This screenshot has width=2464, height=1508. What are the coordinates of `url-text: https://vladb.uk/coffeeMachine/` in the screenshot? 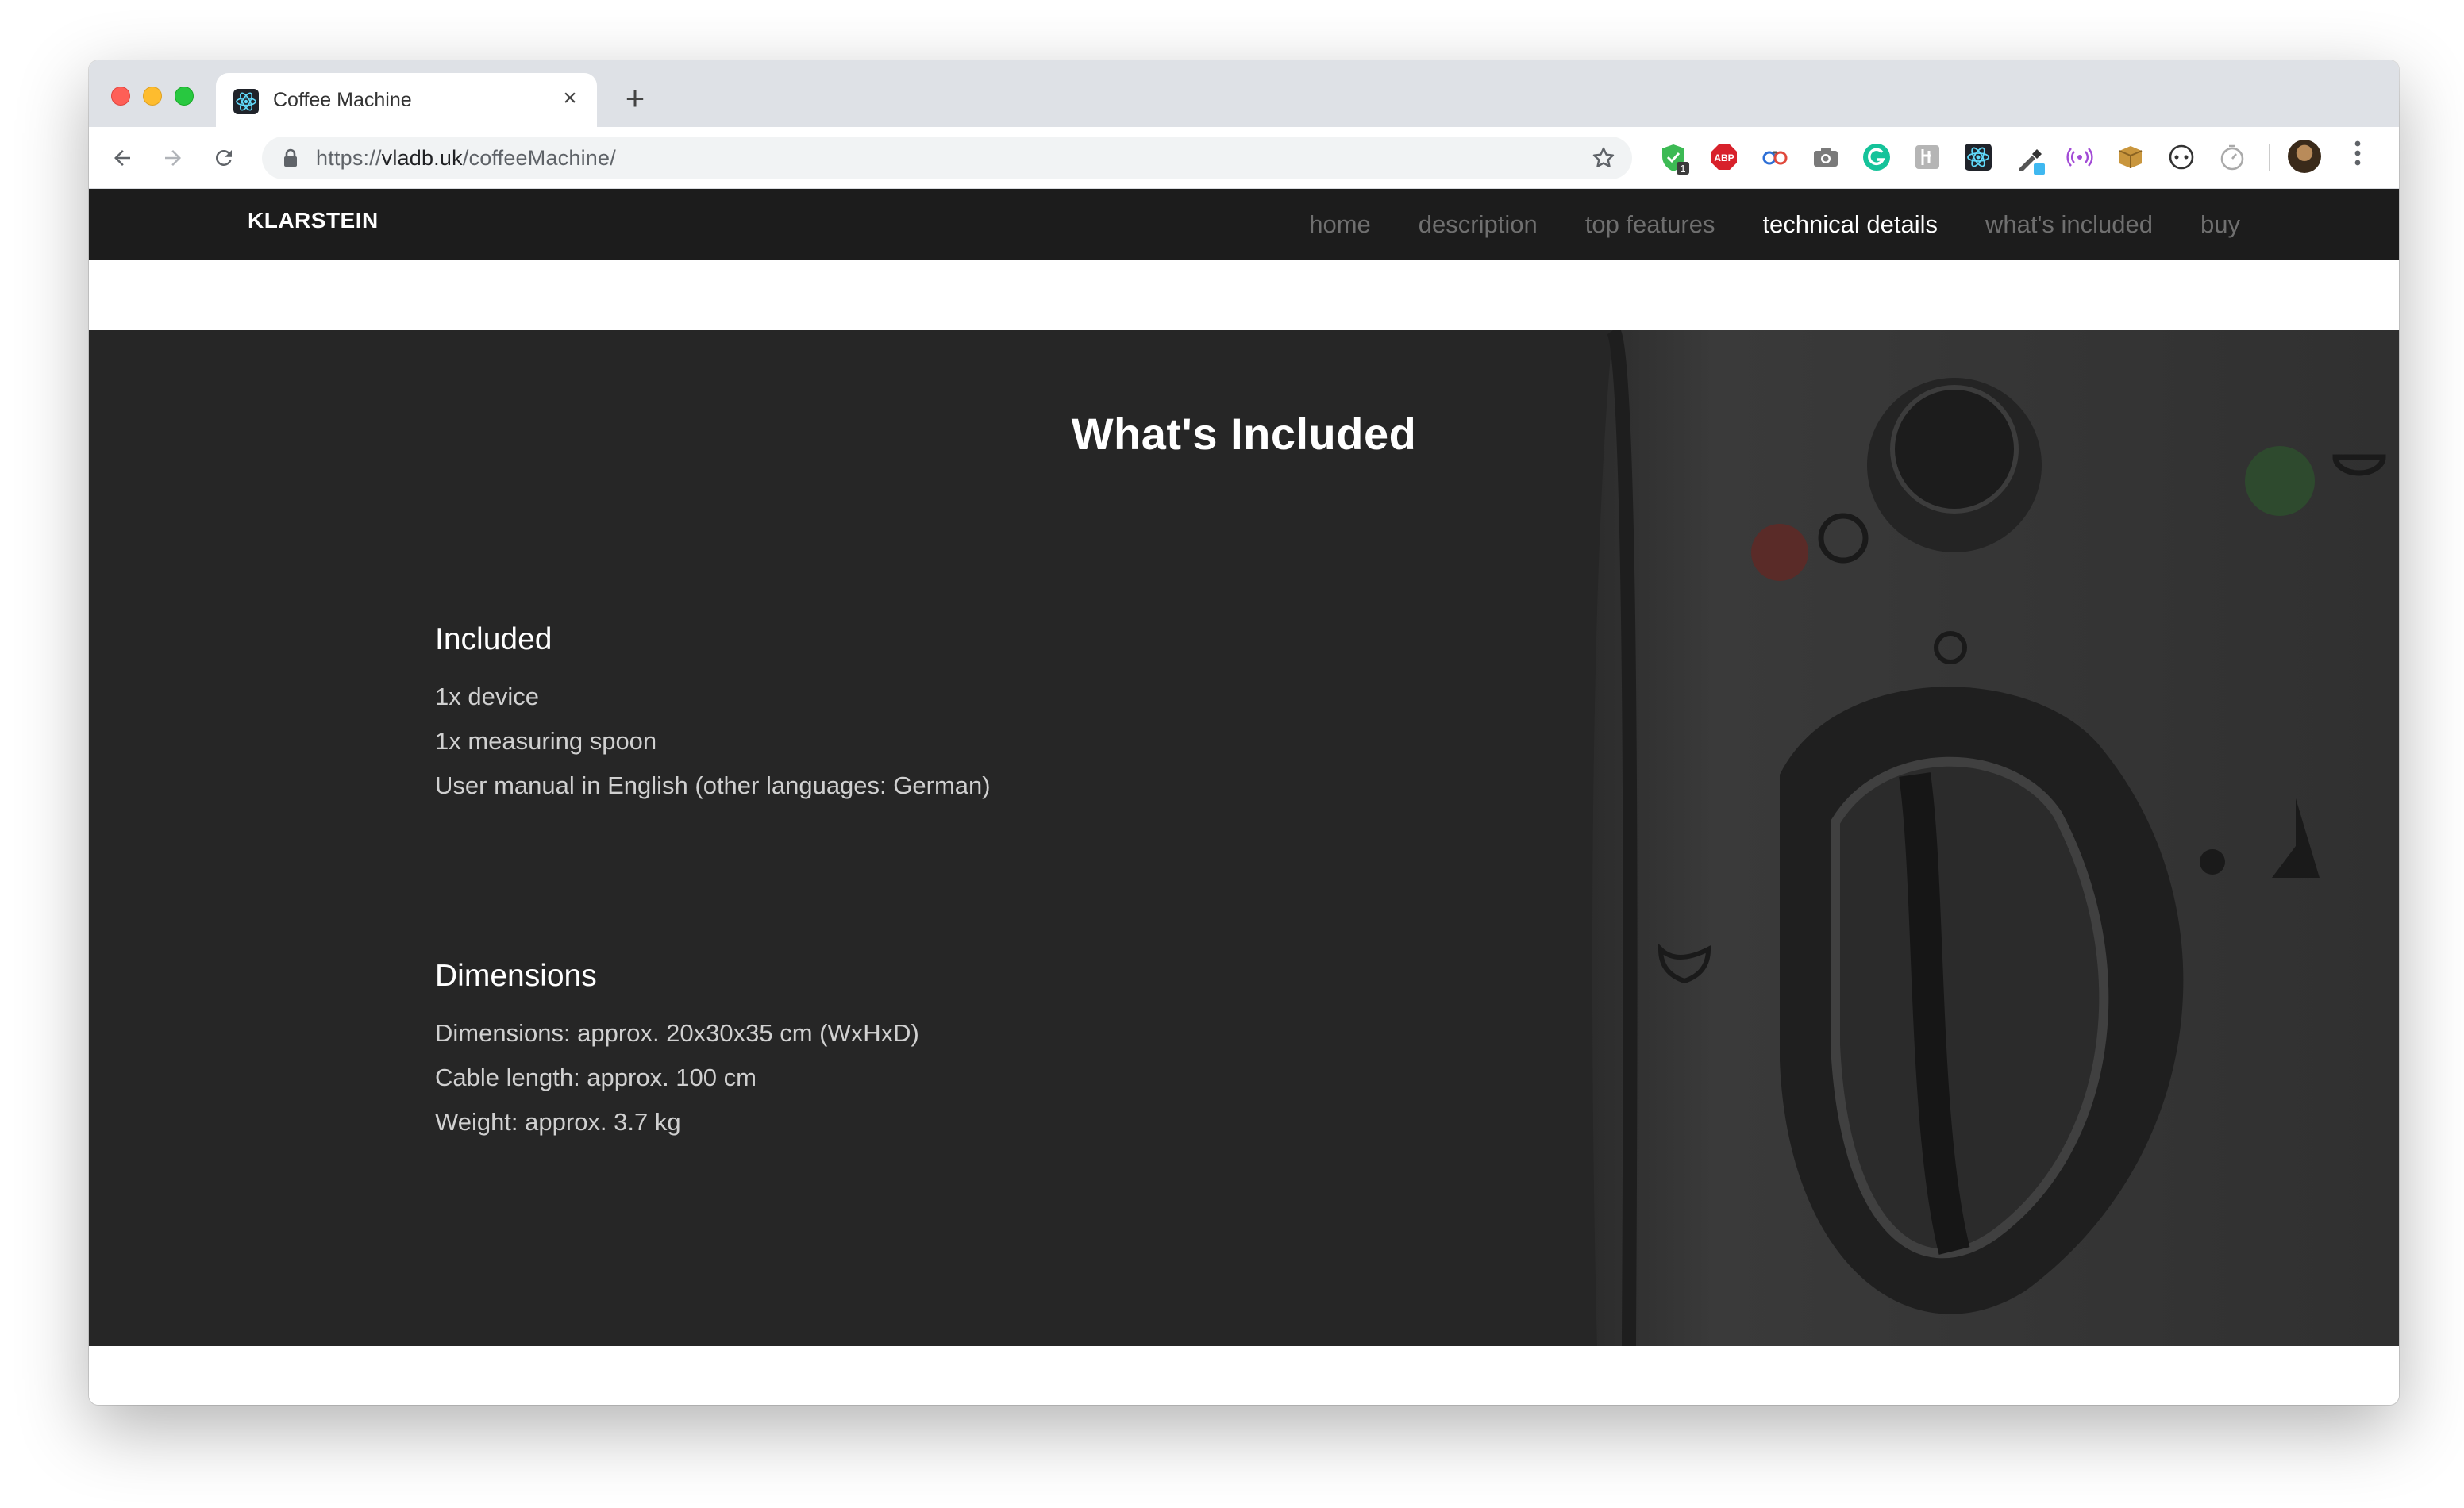 It's located at (466, 158).